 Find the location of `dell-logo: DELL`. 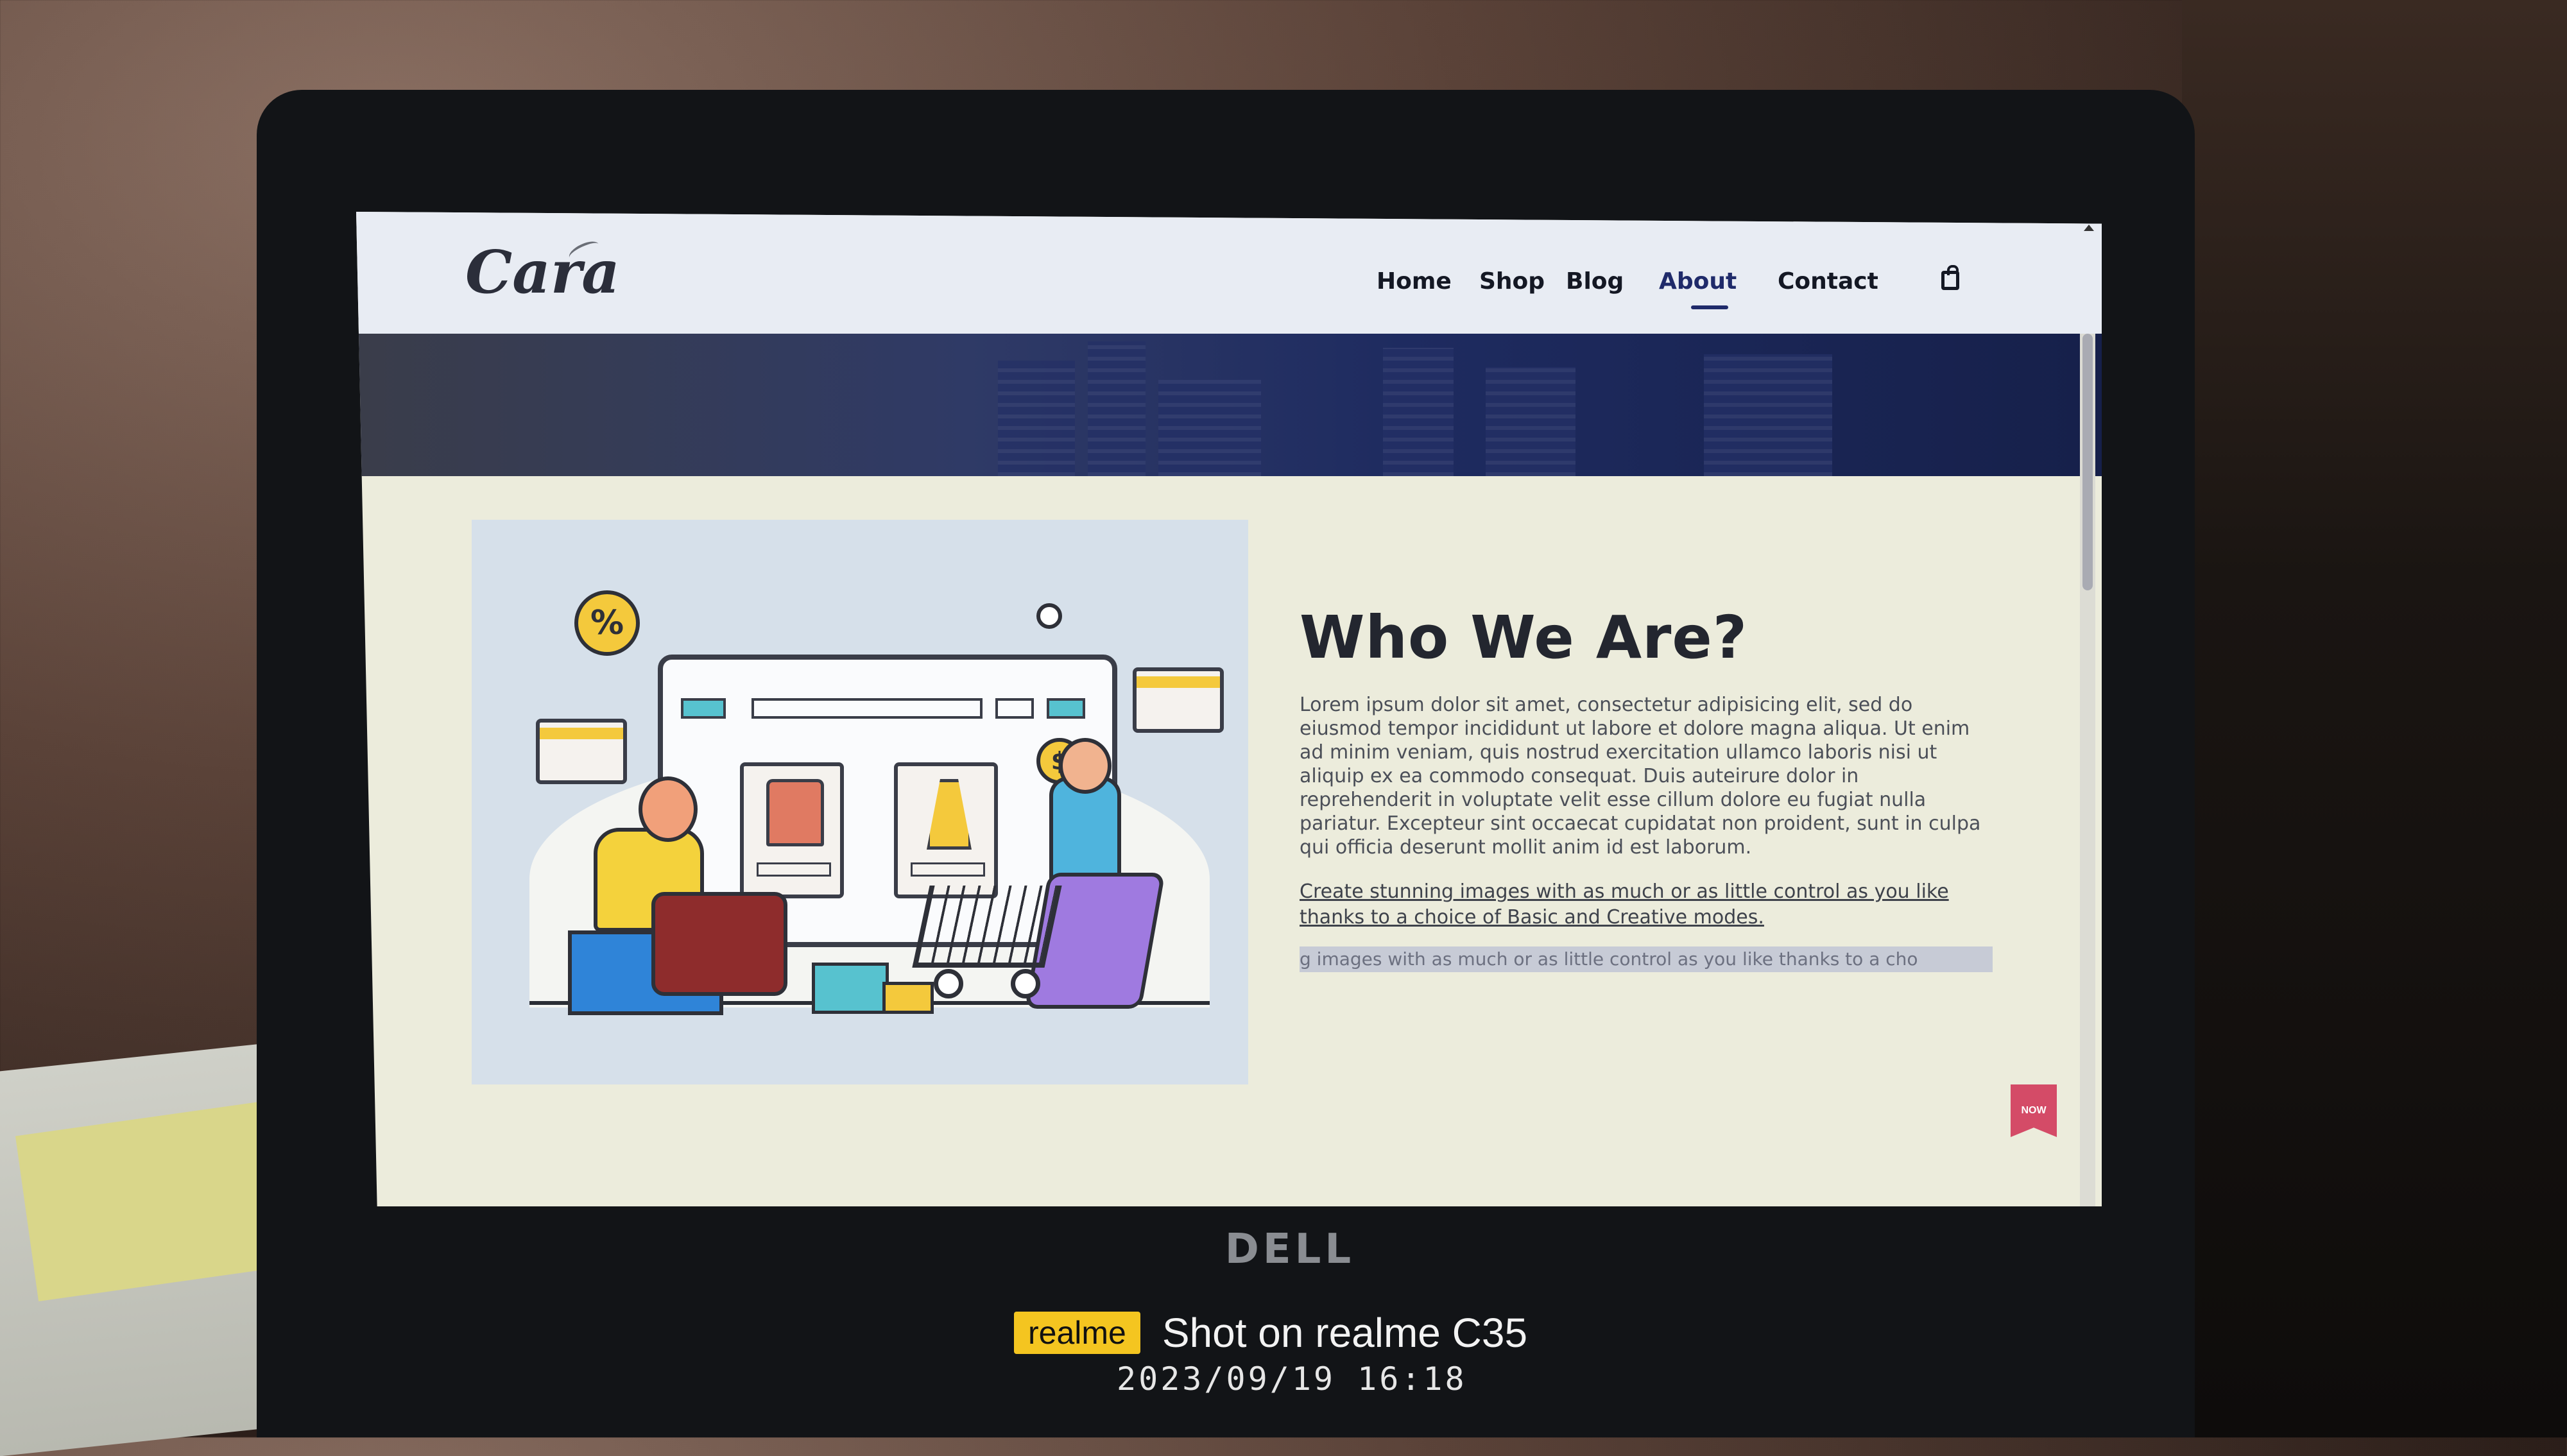

dell-logo: DELL is located at coordinates (1289, 1249).